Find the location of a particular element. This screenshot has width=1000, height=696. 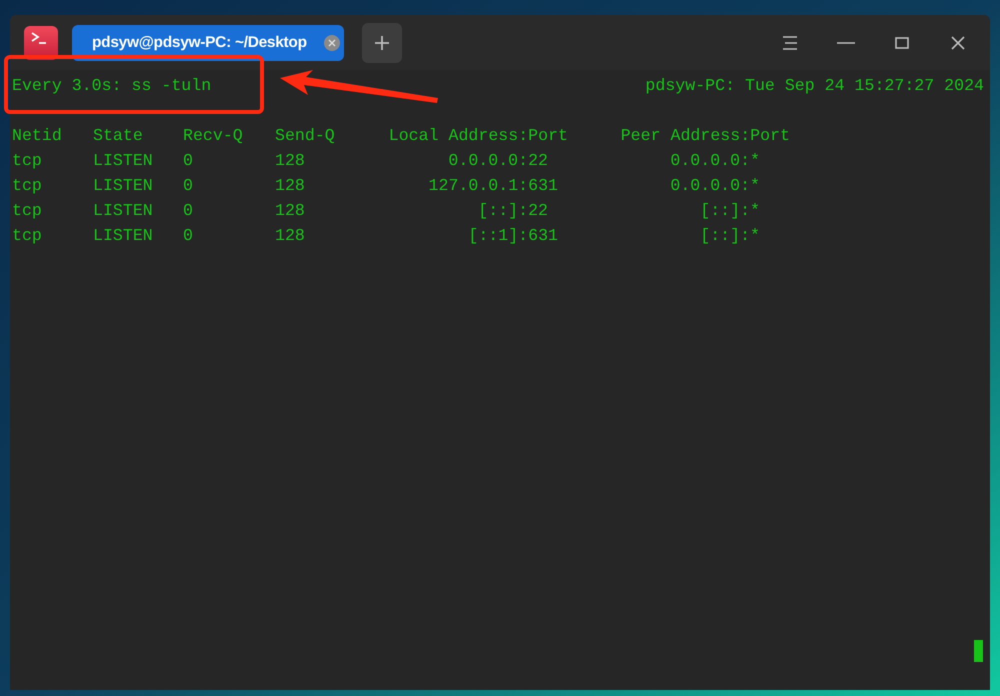

menu-icon is located at coordinates (790, 43).